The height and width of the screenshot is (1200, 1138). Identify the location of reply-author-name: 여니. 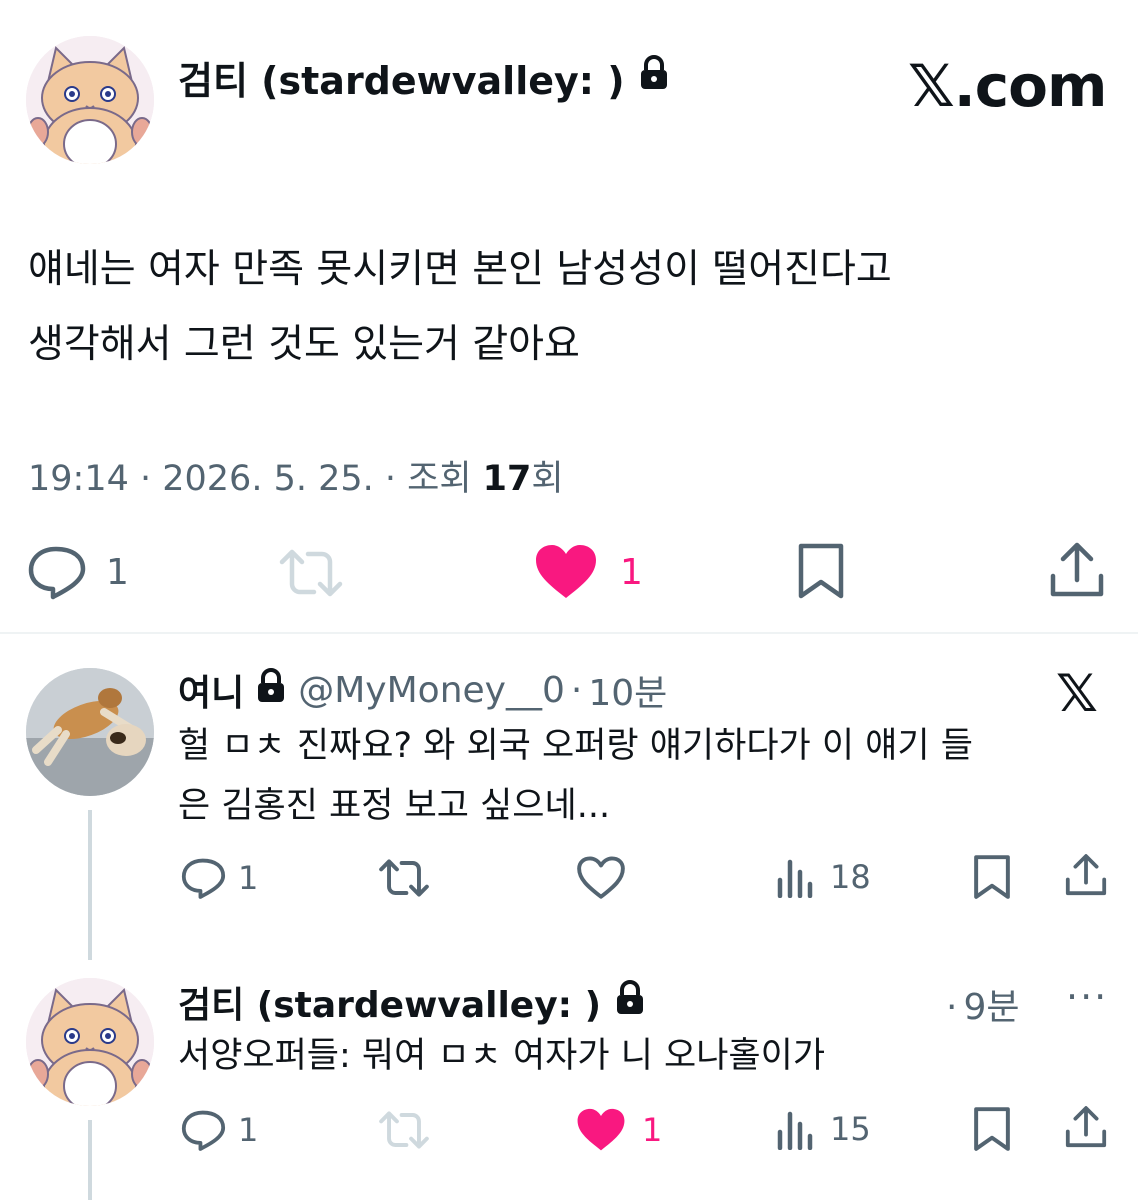
(211, 690).